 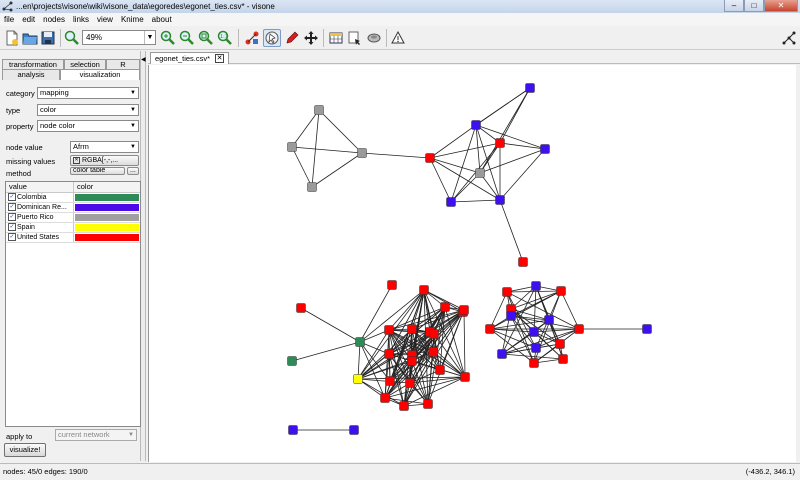 I want to click on network-layout-icon, so click(x=789, y=38).